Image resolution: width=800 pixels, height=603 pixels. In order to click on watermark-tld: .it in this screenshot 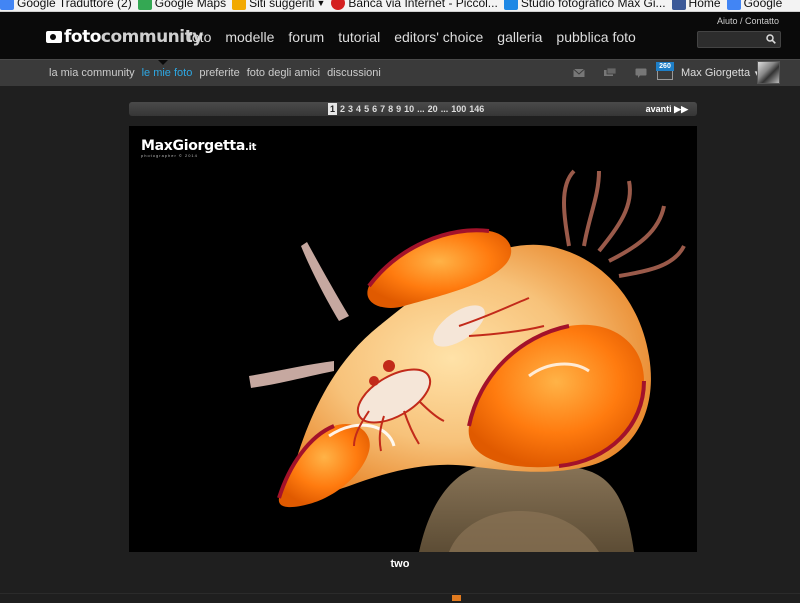, I will do `click(250, 147)`.